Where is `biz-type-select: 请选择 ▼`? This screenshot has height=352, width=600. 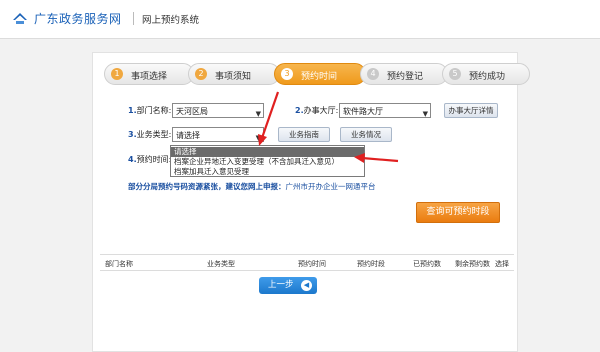
biz-type-select: 请选择 ▼ is located at coordinates (218, 134).